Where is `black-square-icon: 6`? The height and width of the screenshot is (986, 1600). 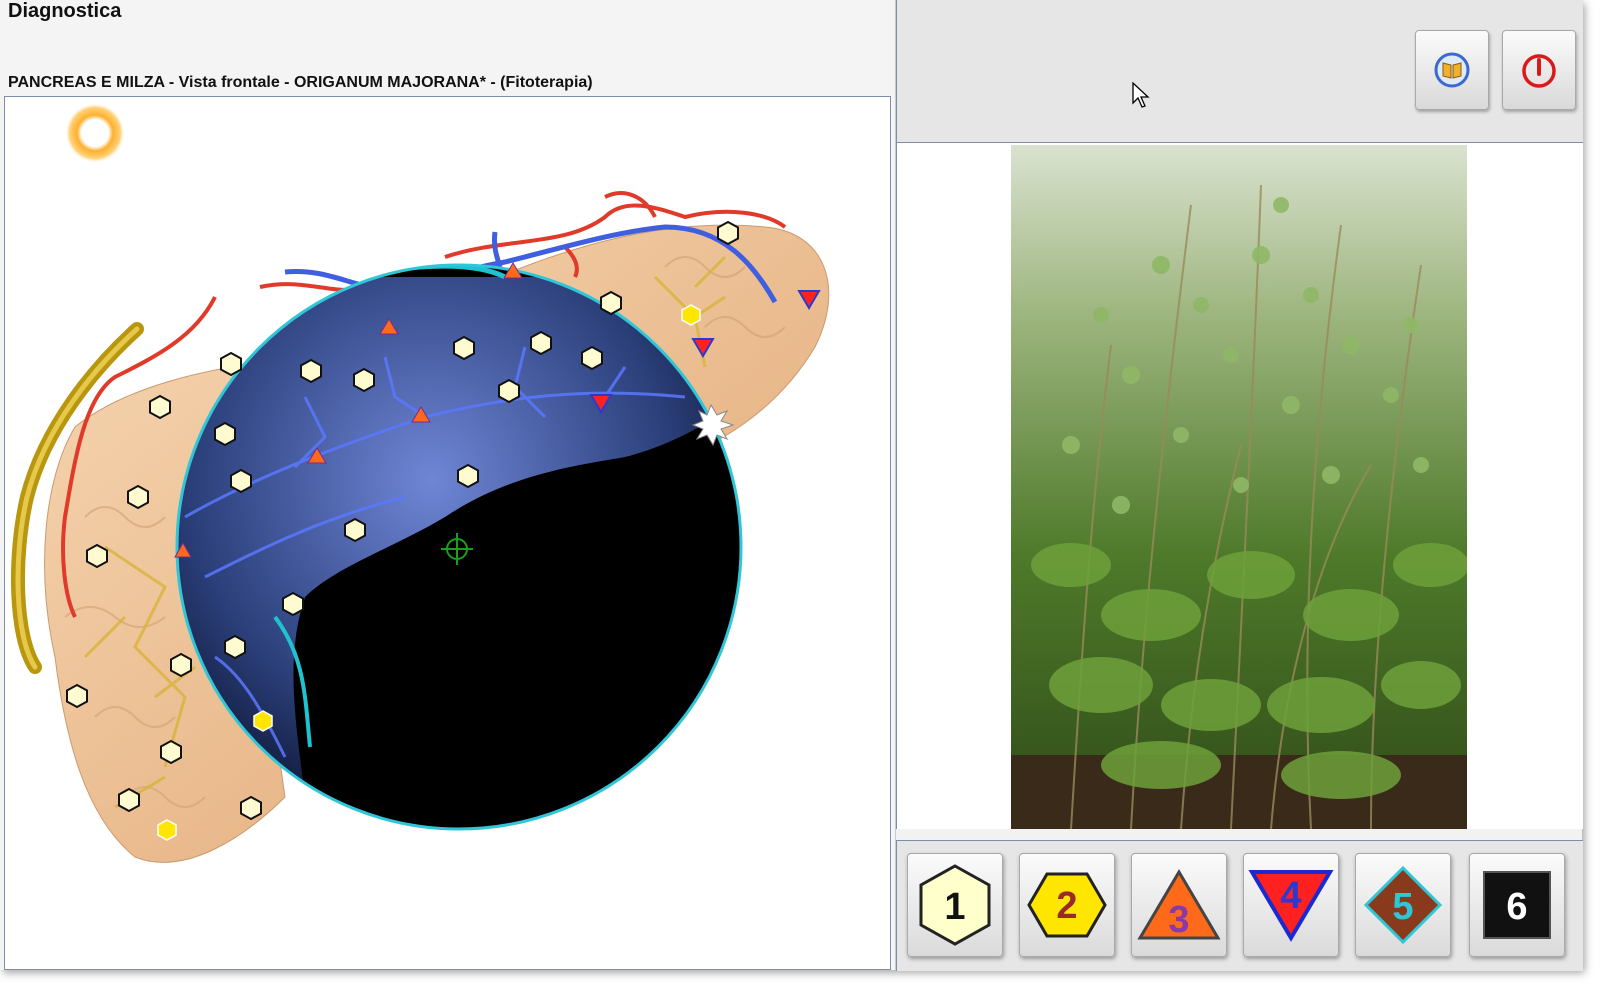 black-square-icon: 6 is located at coordinates (1517, 905).